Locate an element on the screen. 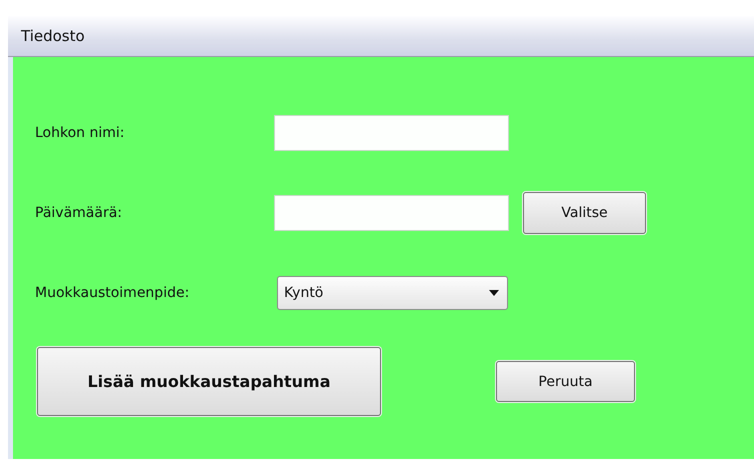  choose-button: Valitse is located at coordinates (584, 213).